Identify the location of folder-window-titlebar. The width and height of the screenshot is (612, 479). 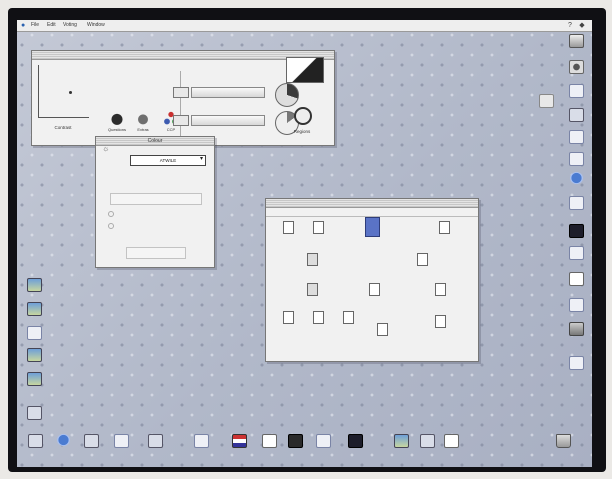
(372, 203).